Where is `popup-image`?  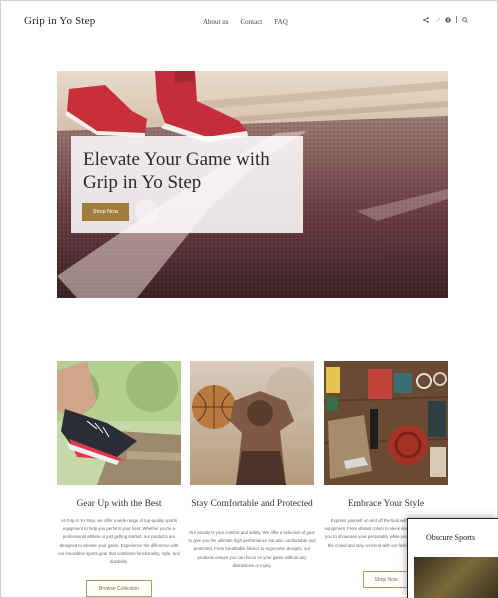 popup-image is located at coordinates (456, 577).